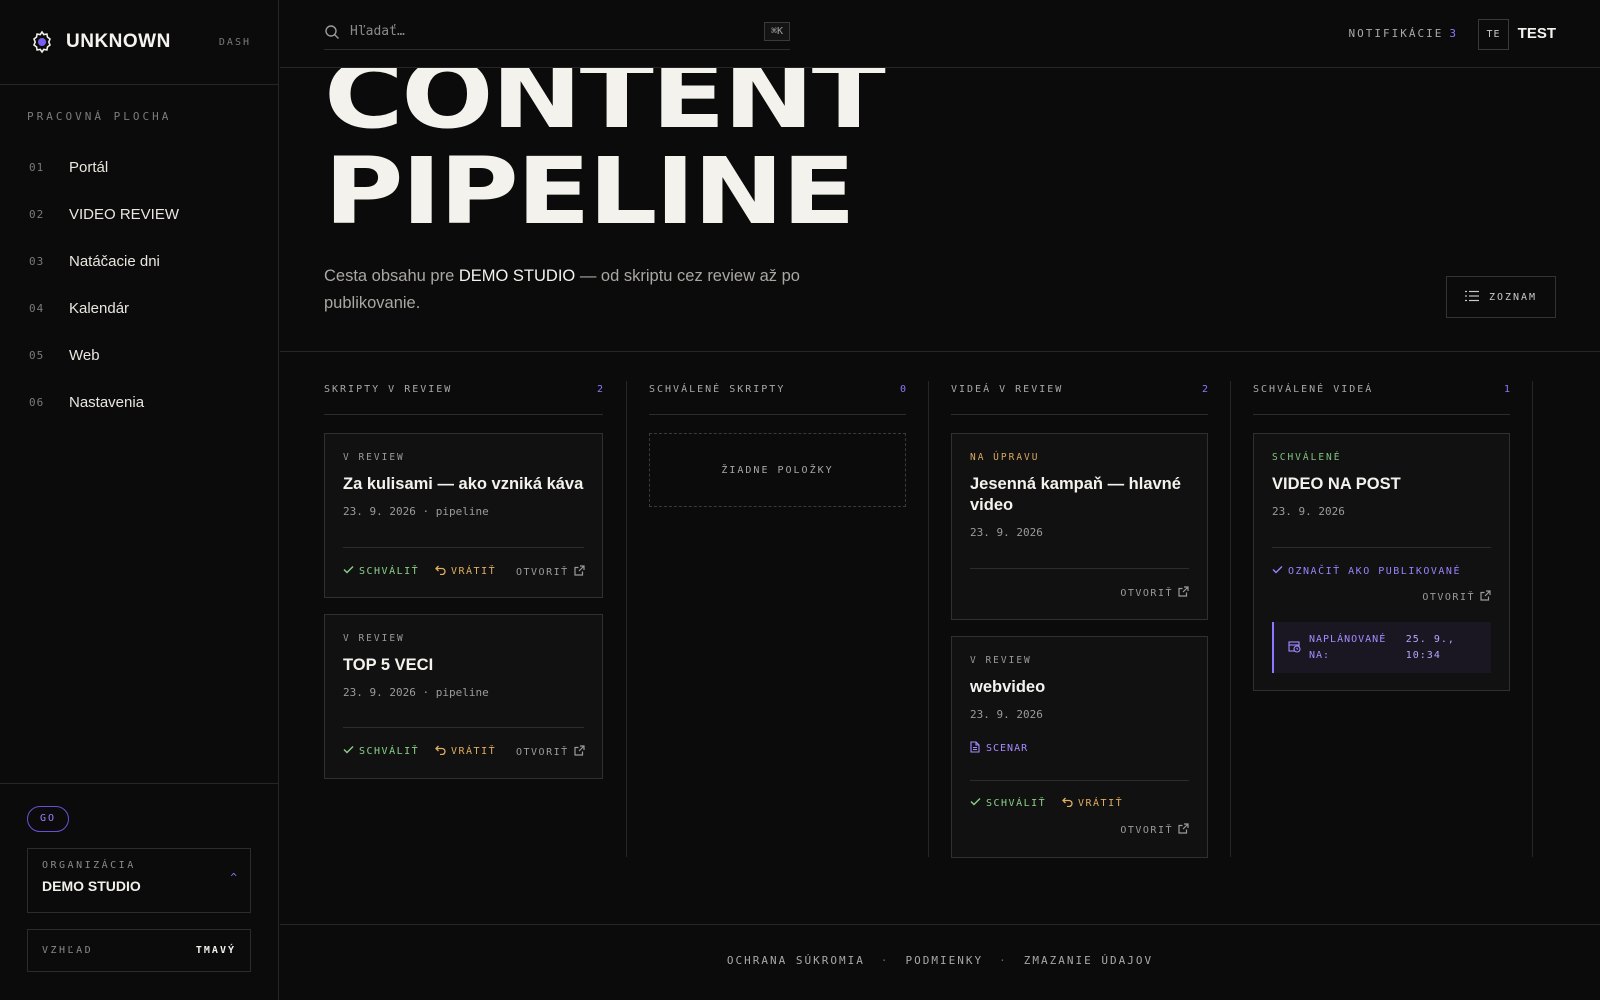  Describe the element at coordinates (37, 355) in the screenshot. I see `sidebar-item-number: 05` at that location.